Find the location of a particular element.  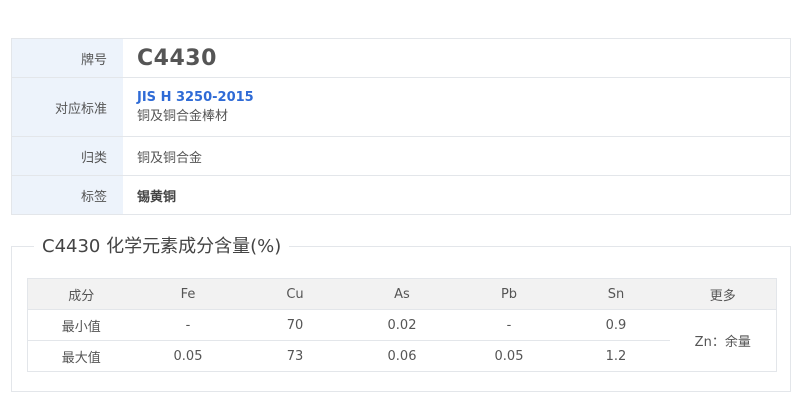

cell-max-as: 0.06 is located at coordinates (402, 356).